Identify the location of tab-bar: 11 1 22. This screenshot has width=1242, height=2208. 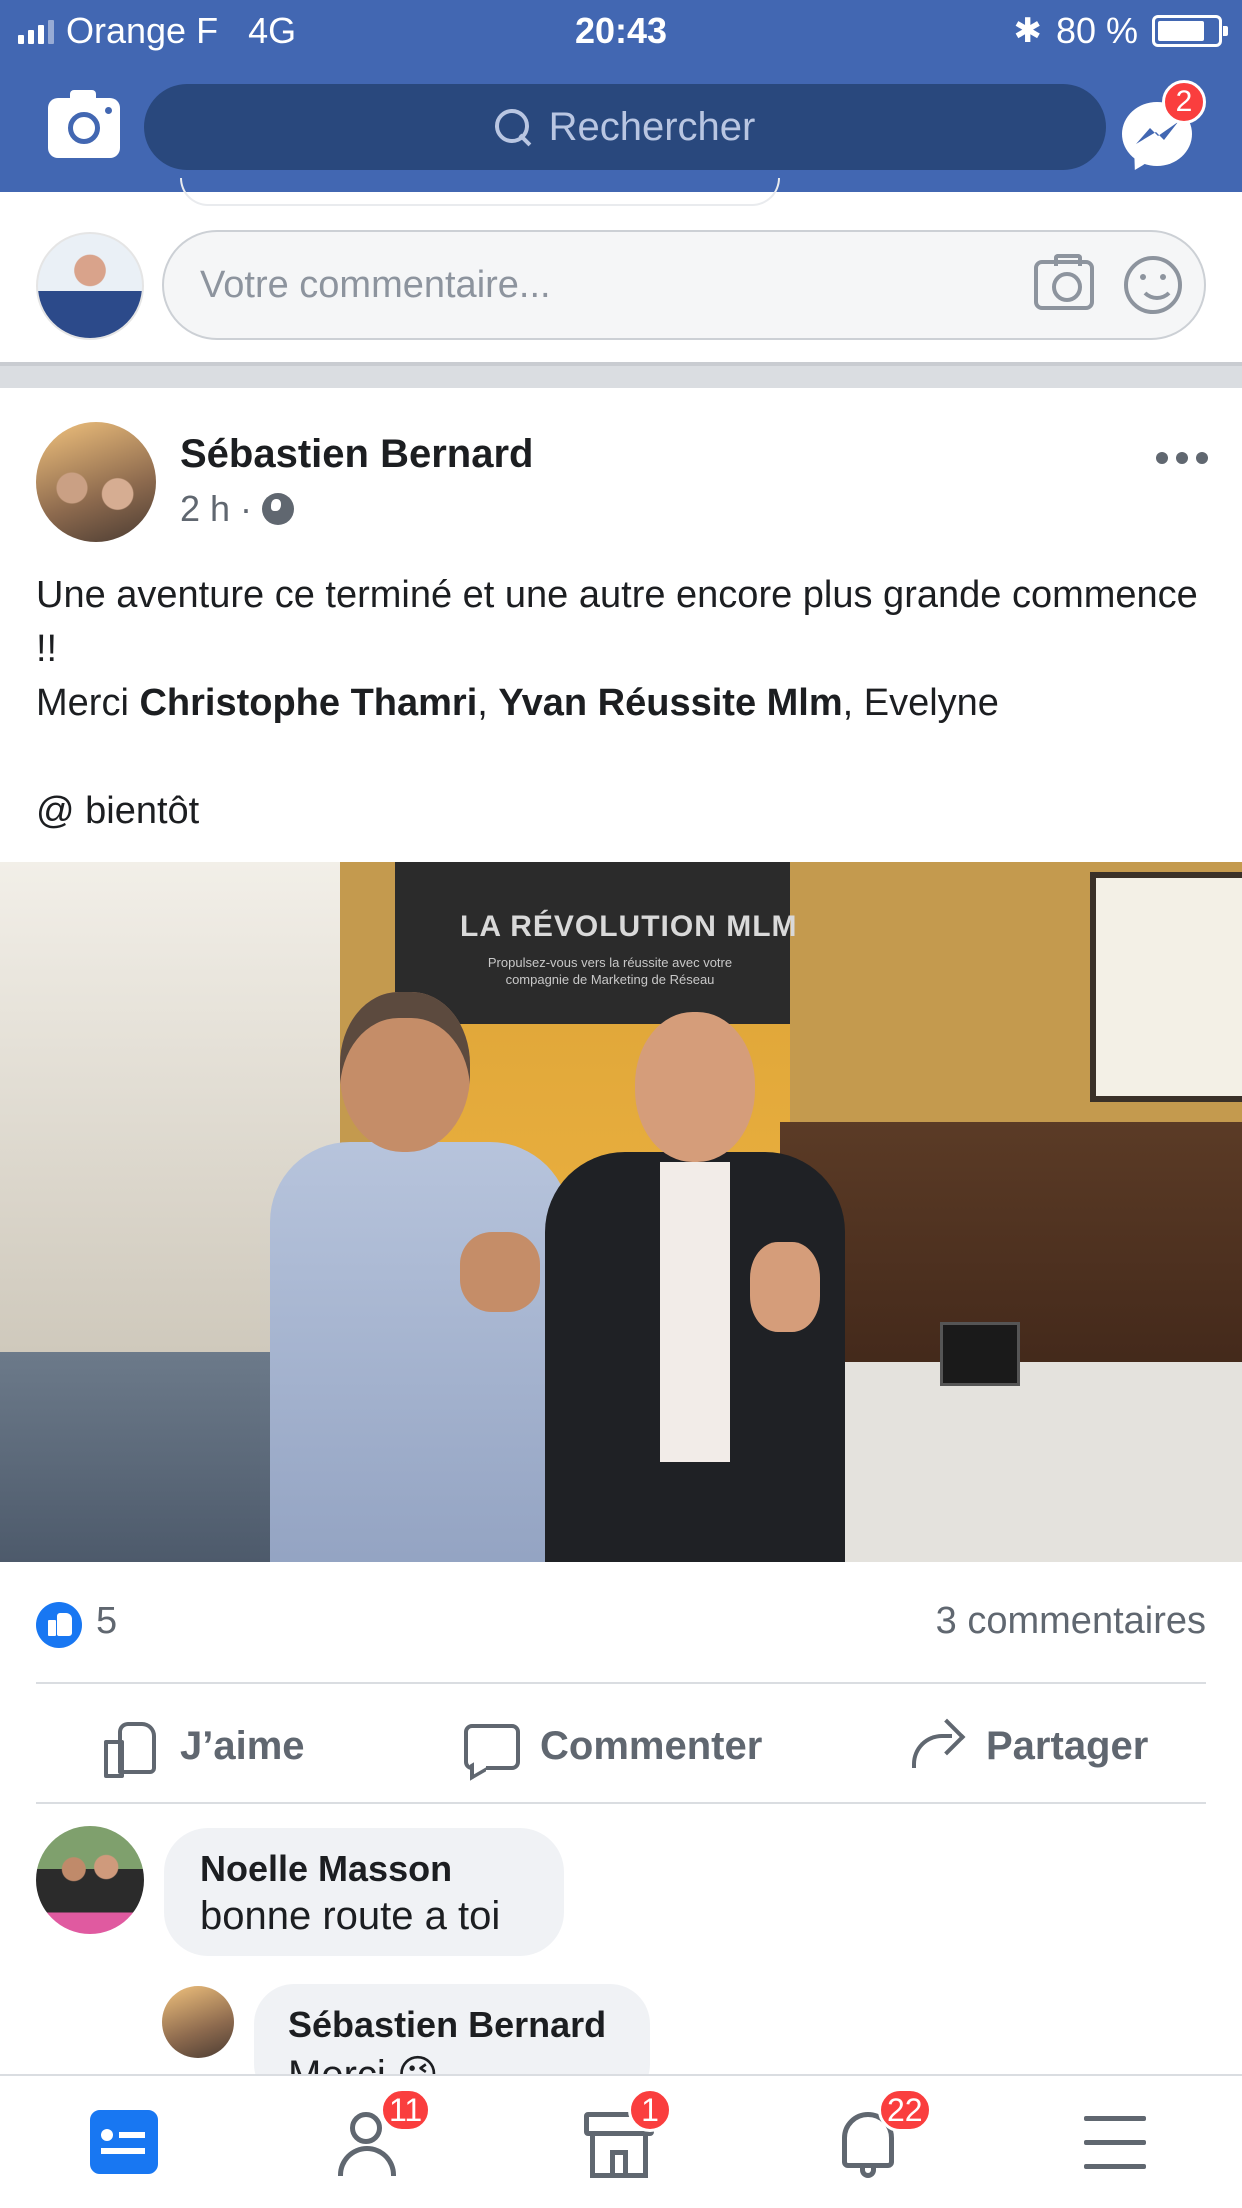
(621, 2141).